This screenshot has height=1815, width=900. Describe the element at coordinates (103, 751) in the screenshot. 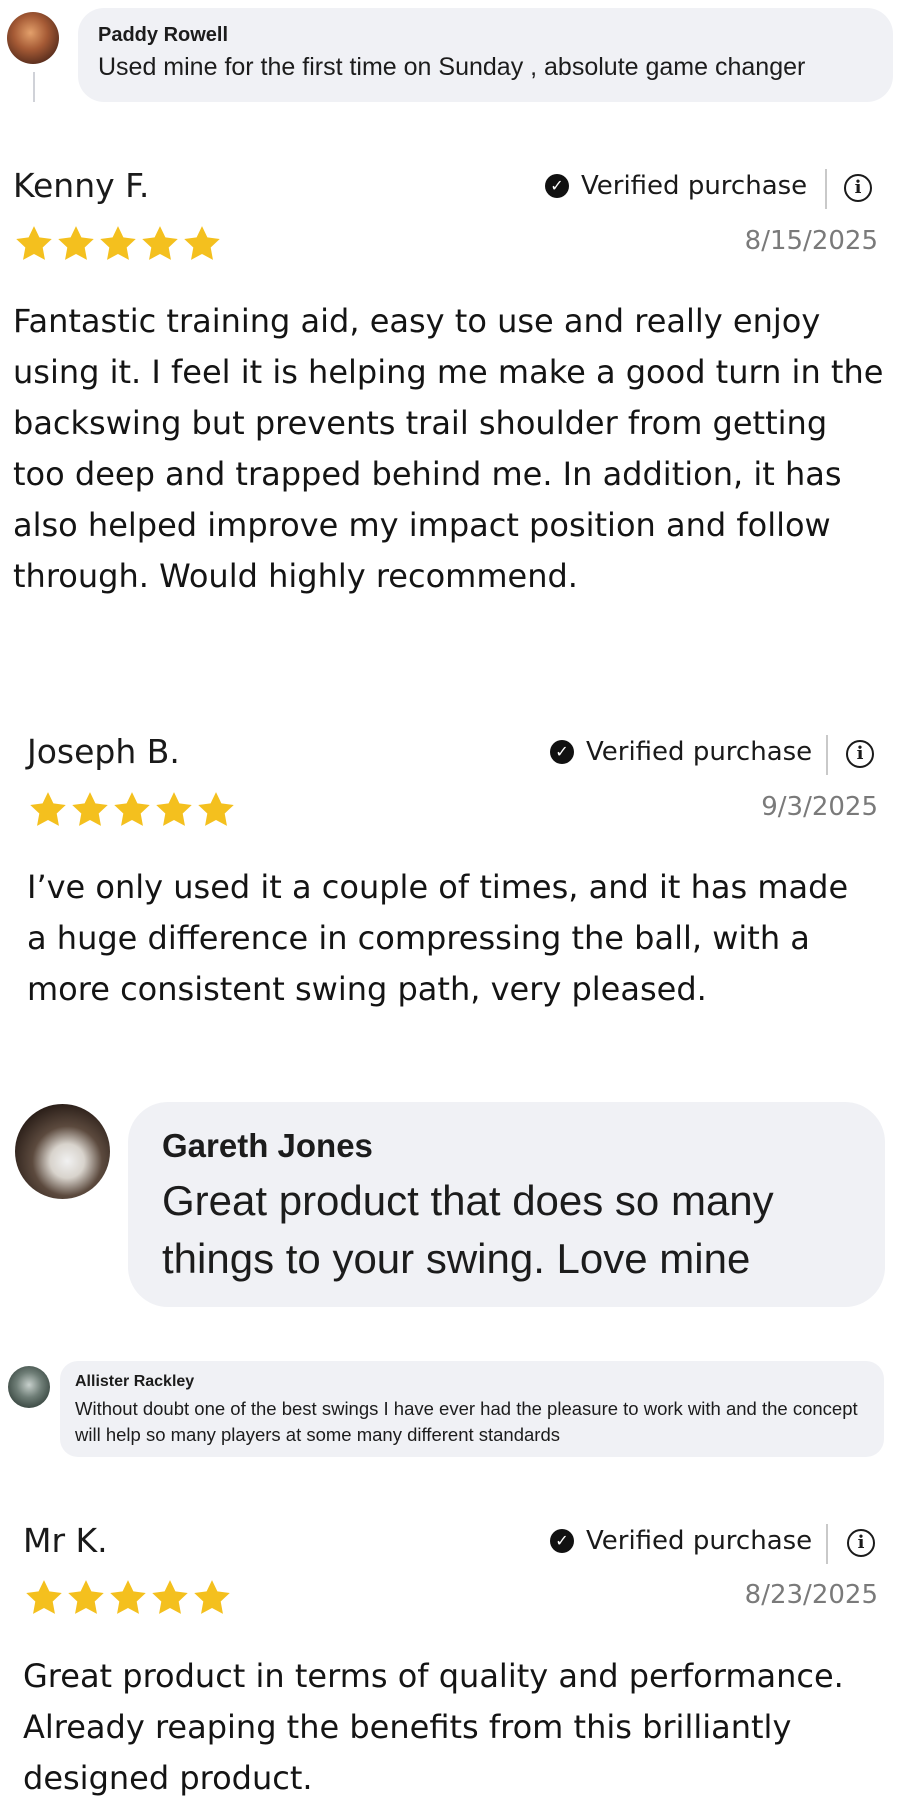

I see `reviewer-name: Joseph B.` at that location.